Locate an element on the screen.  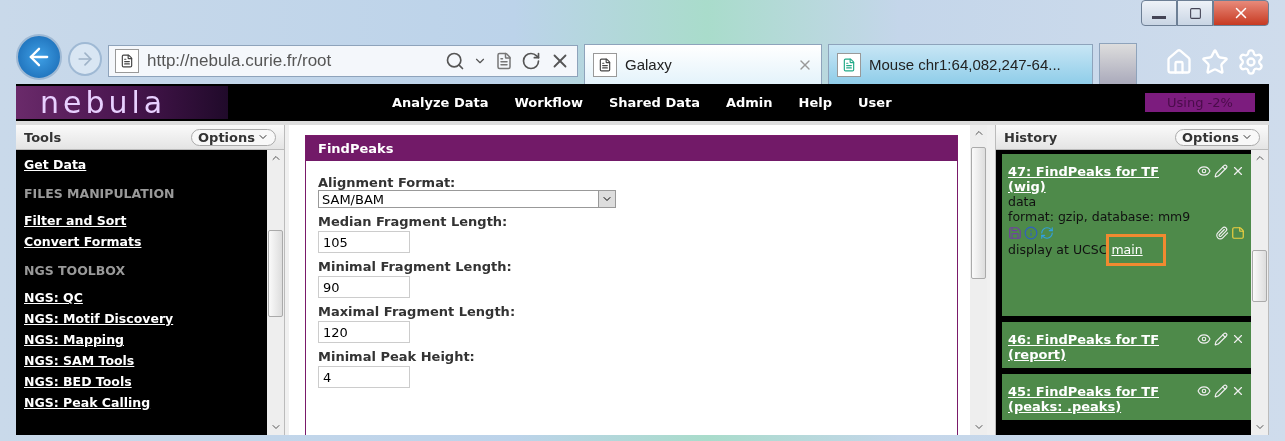
dataset-title: 45: FindPeaks for TF (peaks: .peaks) is located at coordinates (1099, 399).